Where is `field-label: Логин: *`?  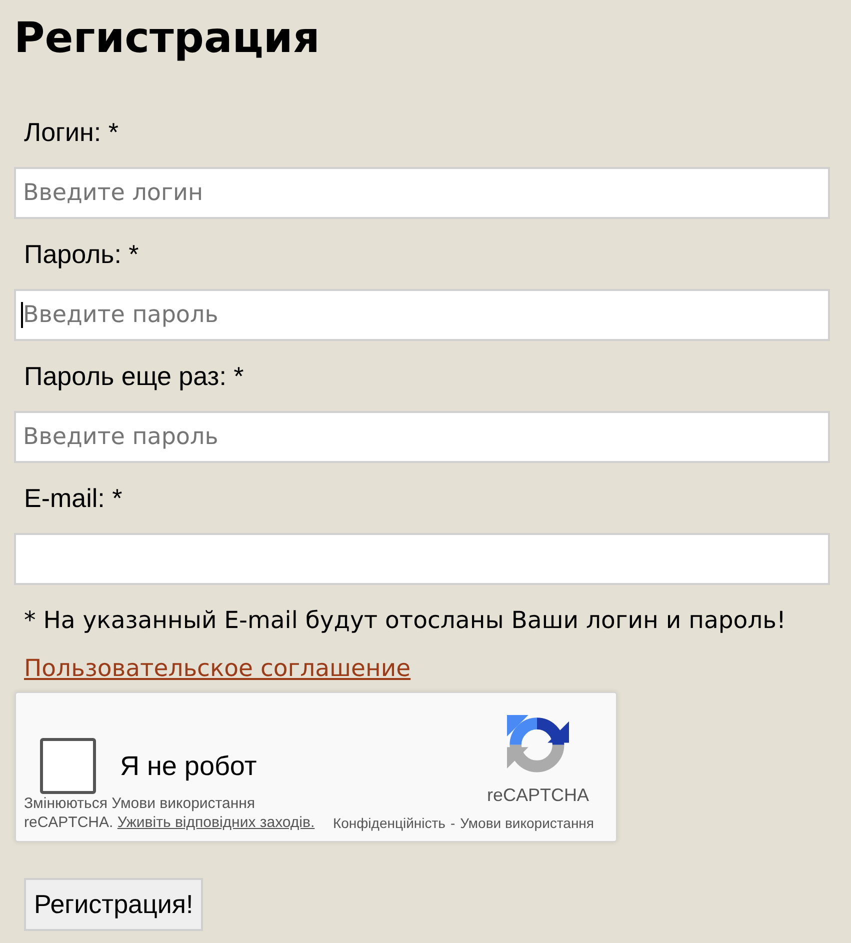 field-label: Логин: * is located at coordinates (71, 132).